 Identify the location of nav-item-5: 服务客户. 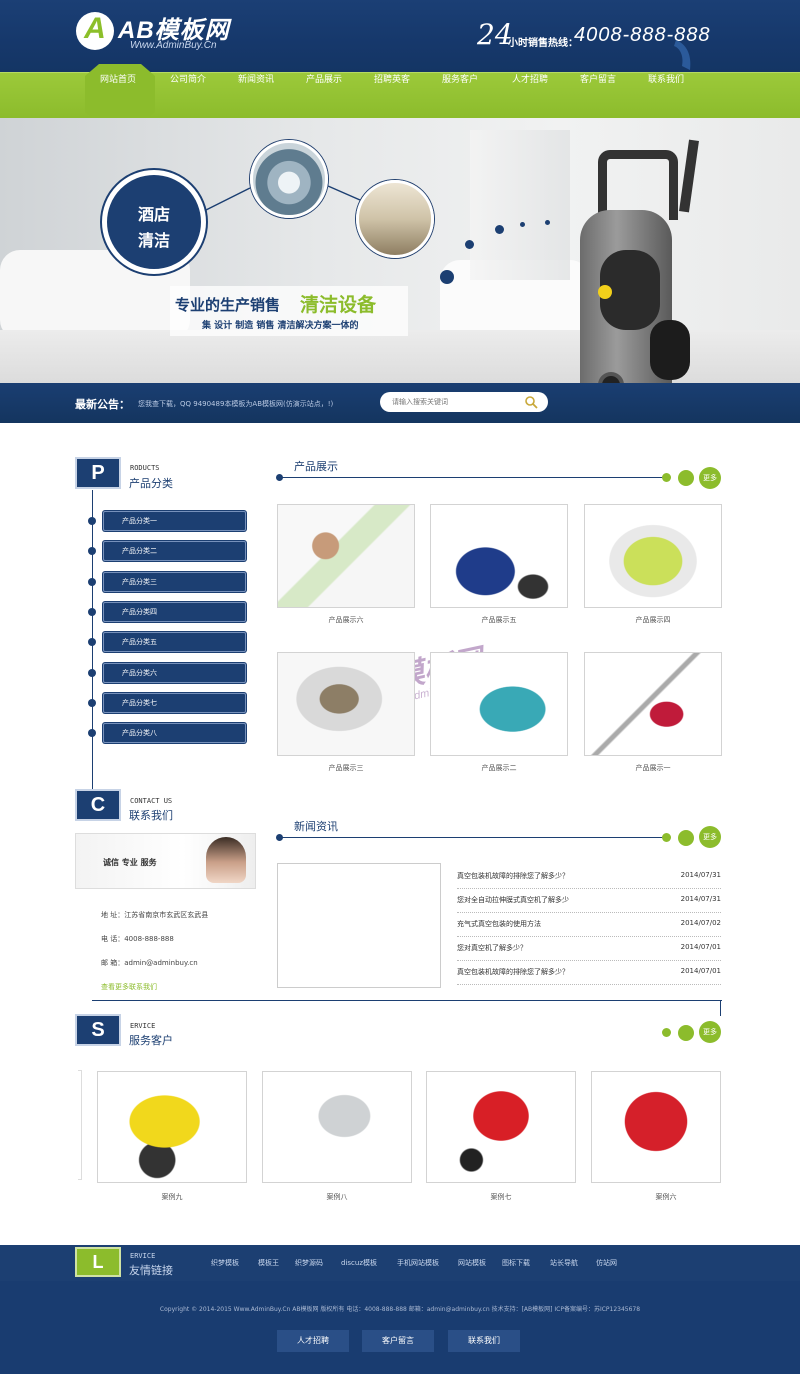
(460, 95).